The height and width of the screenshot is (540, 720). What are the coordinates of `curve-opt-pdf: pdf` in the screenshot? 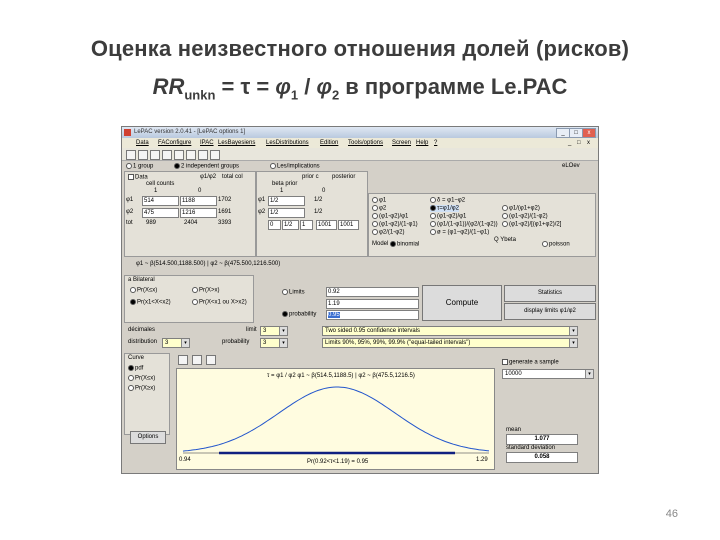 It's located at (135, 368).